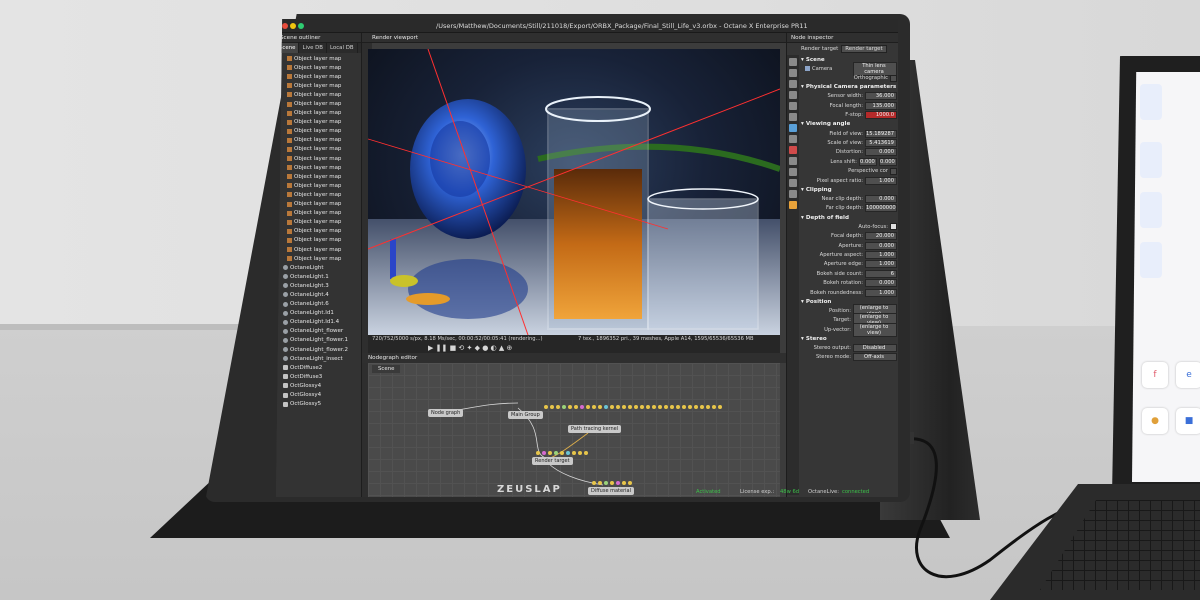 The image size is (1200, 600). Describe the element at coordinates (342, 48) in the screenshot. I see `tab-local-db: Local DB` at that location.